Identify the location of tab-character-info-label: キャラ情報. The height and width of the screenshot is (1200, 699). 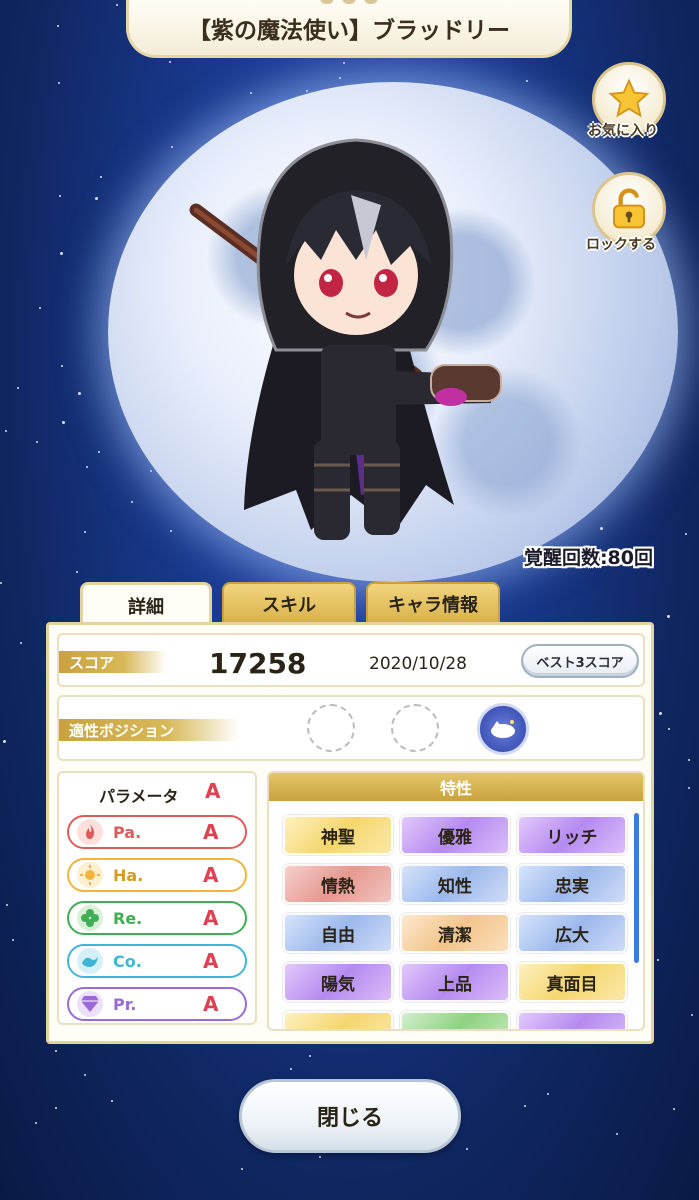
(433, 605).